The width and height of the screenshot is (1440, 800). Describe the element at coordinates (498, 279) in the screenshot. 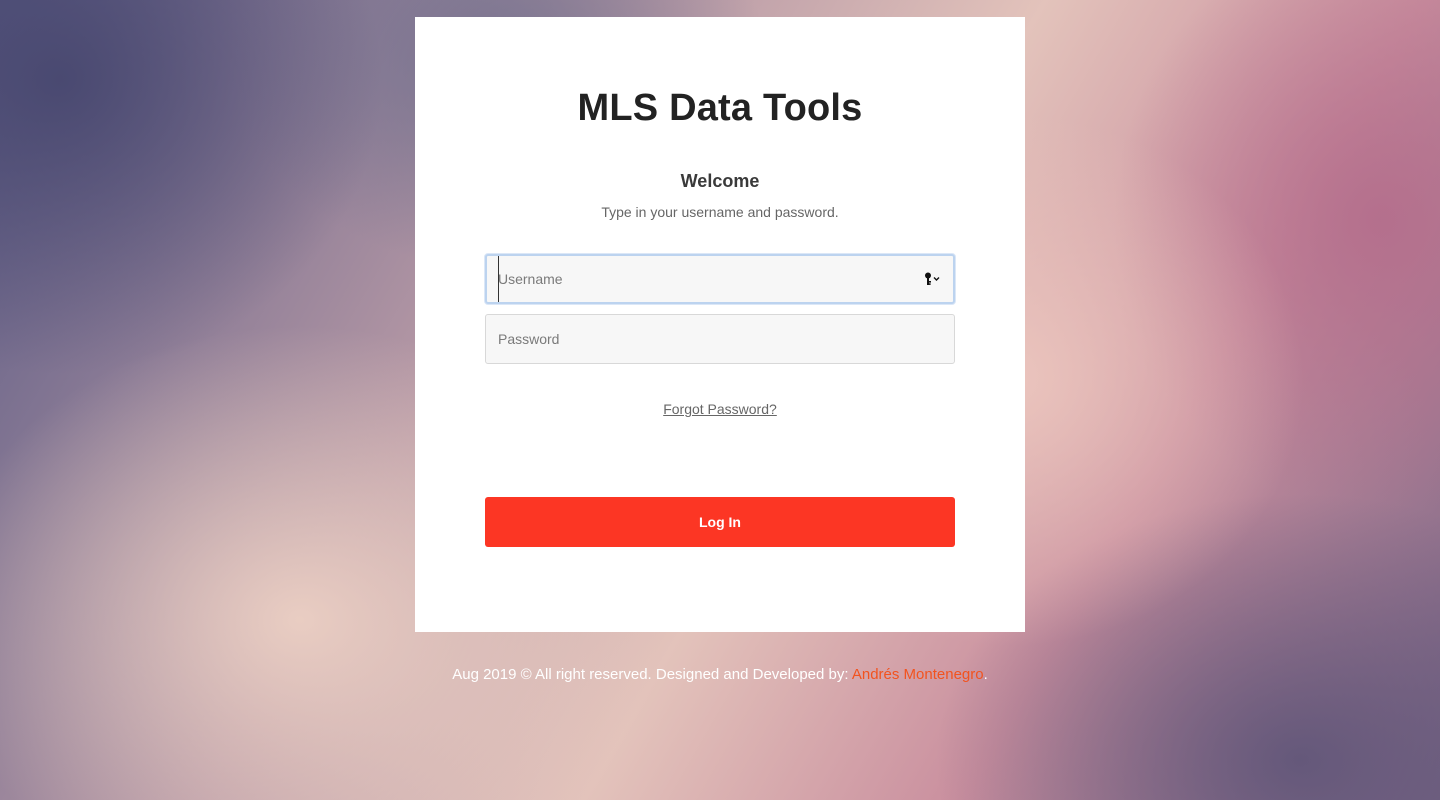

I see `text-caret` at that location.